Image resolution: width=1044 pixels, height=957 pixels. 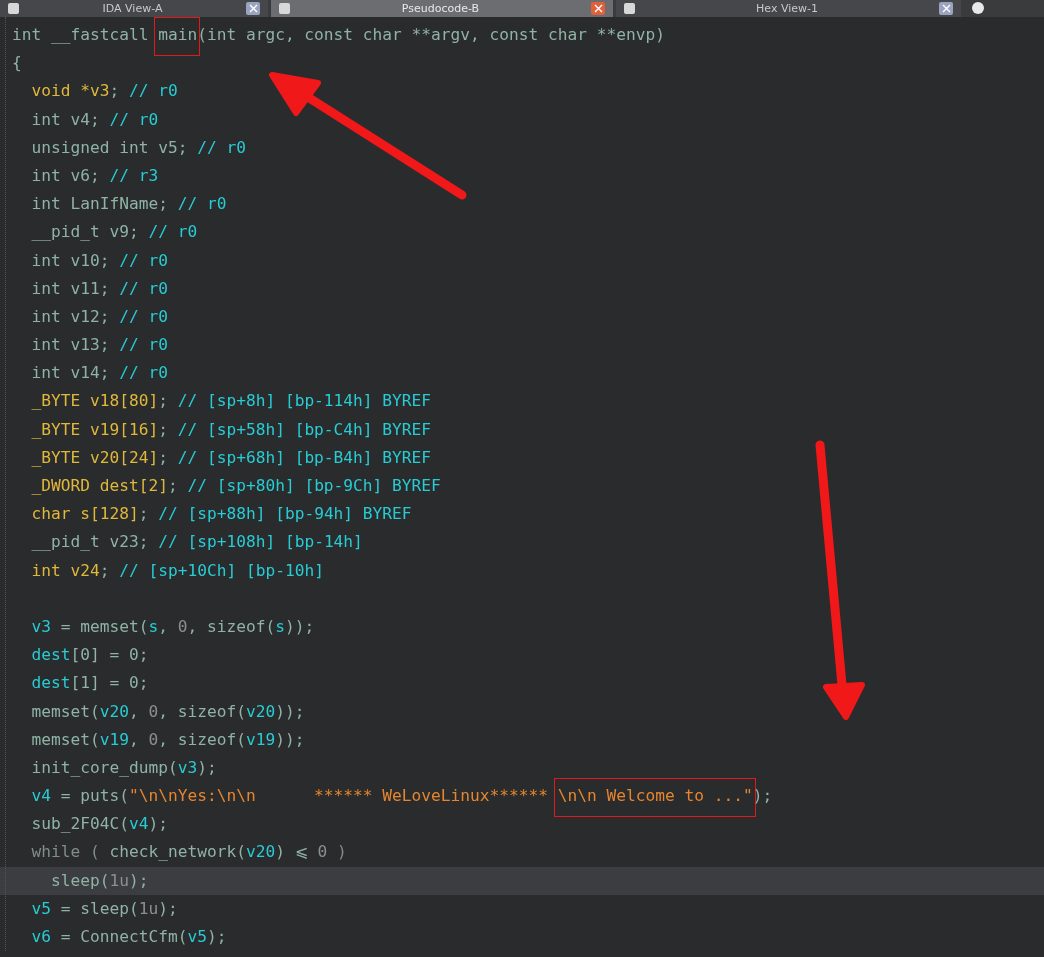 I want to click on code-line: void *v3; // r0, so click(x=104, y=91).